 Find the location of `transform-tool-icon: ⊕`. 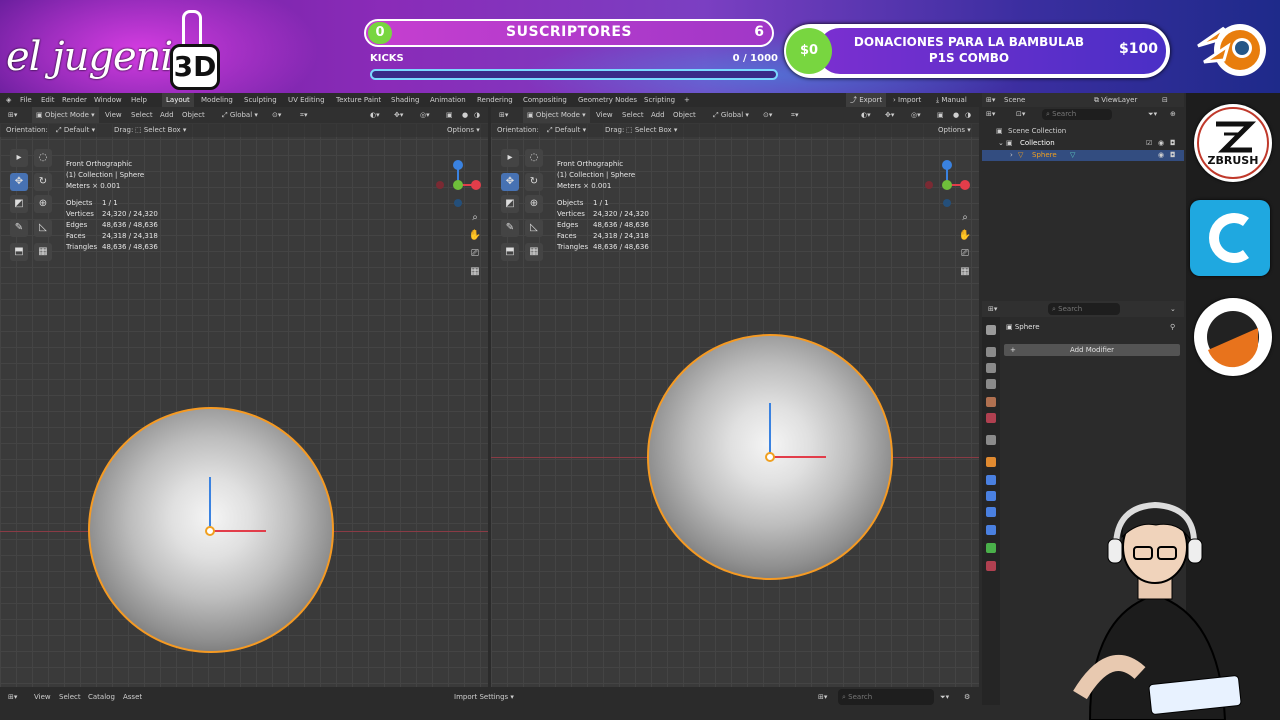

transform-tool-icon: ⊕ is located at coordinates (43, 204).